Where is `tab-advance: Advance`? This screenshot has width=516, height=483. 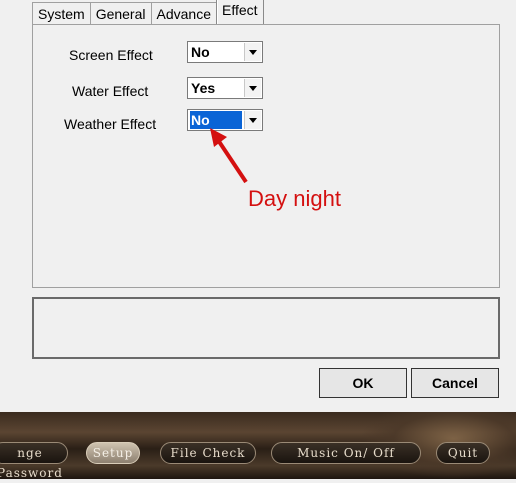 tab-advance: Advance is located at coordinates (183, 13).